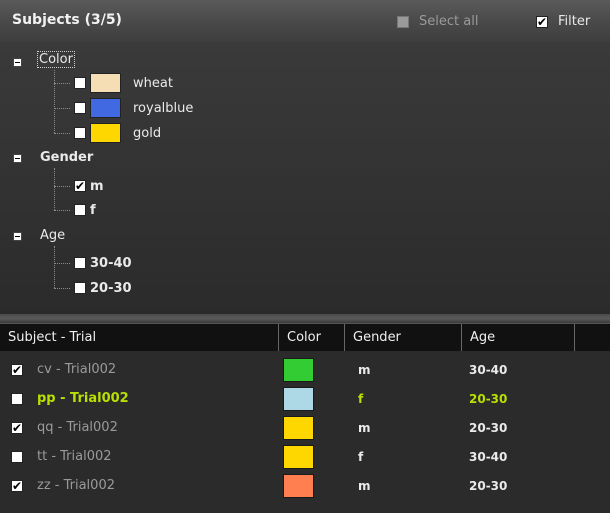 This screenshot has height=513, width=610. Describe the element at coordinates (123, 83) in the screenshot. I see `tree-item-wheat: wheat` at that location.